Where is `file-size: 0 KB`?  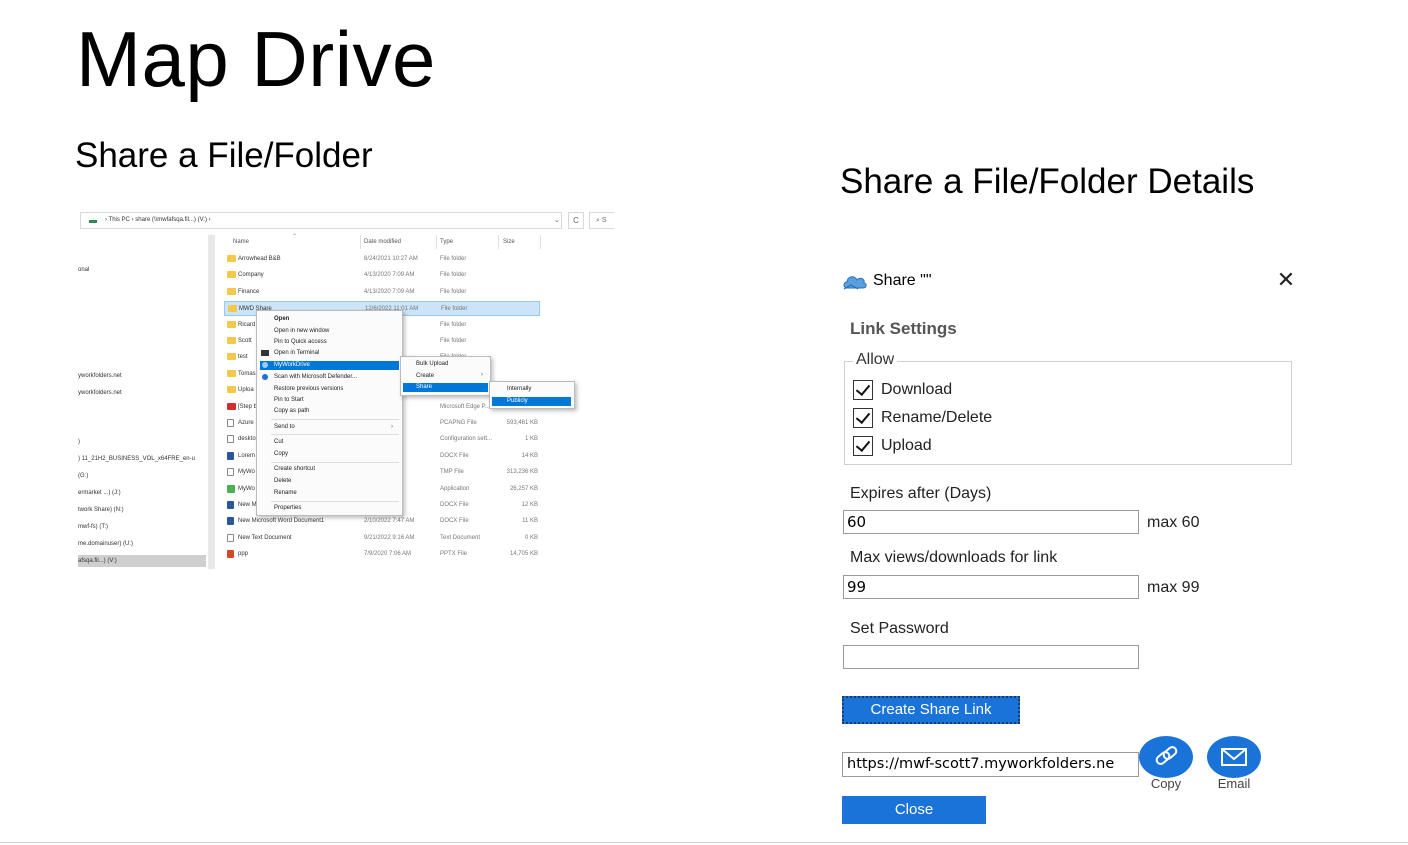 file-size: 0 KB is located at coordinates (531, 537).